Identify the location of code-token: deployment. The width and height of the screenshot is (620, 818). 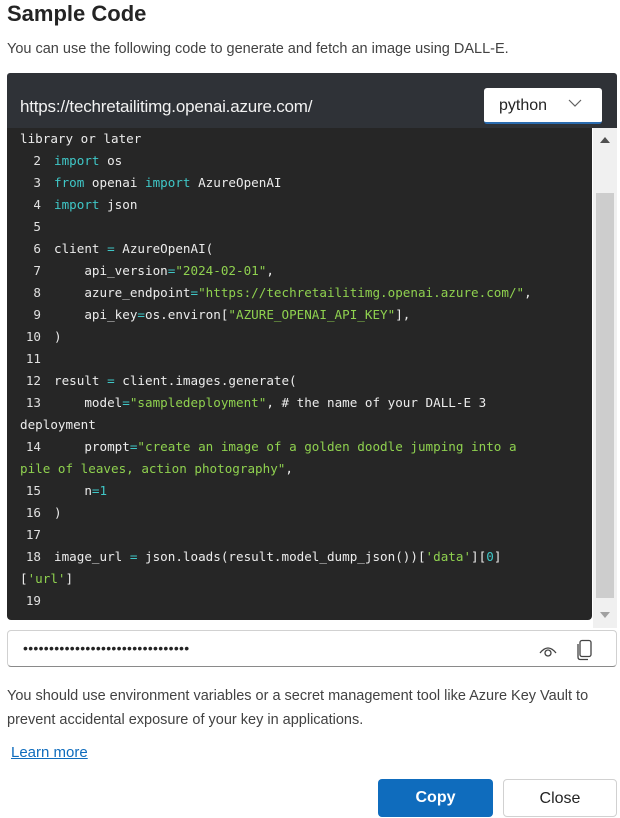
(58, 424).